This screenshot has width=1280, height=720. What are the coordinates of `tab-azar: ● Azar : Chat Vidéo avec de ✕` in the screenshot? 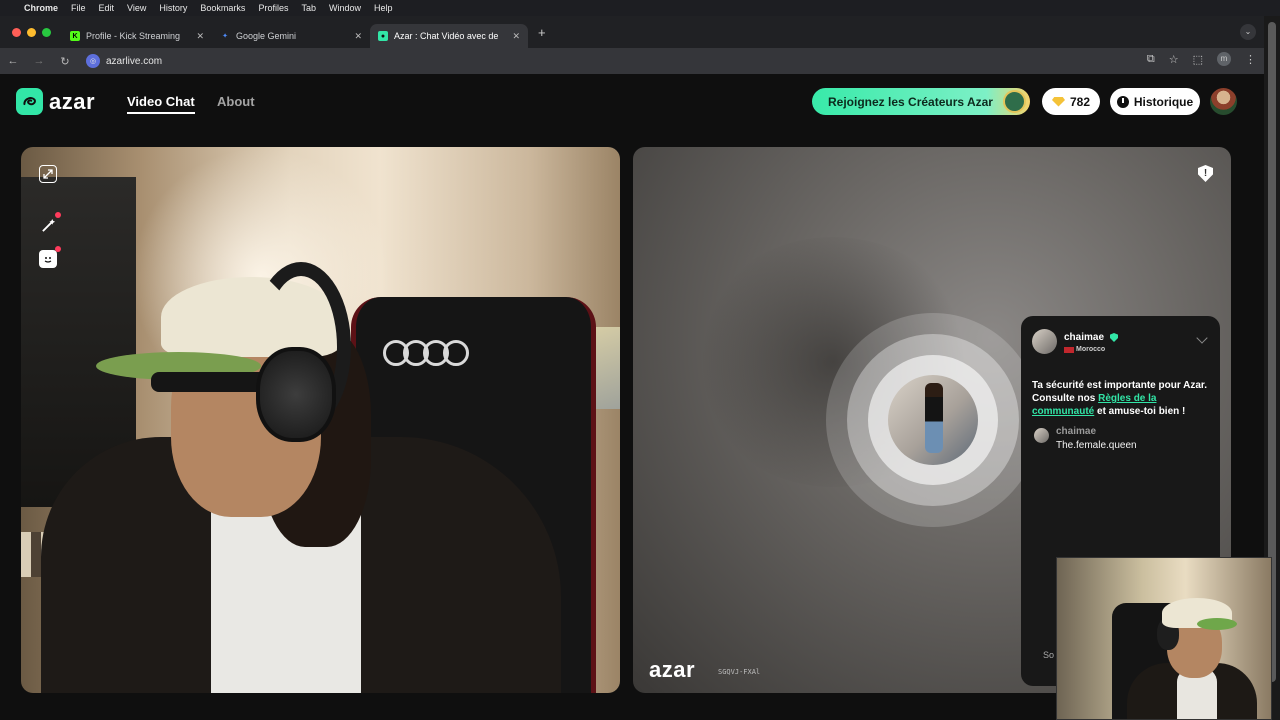 It's located at (449, 36).